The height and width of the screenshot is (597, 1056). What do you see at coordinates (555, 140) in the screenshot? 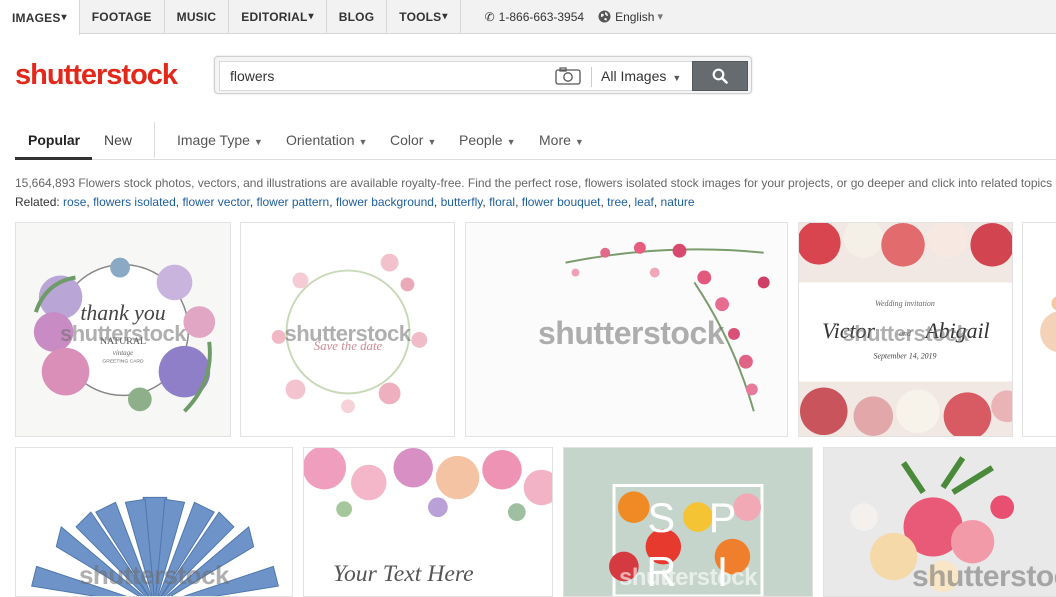
I see `filter-more-label: More` at bounding box center [555, 140].